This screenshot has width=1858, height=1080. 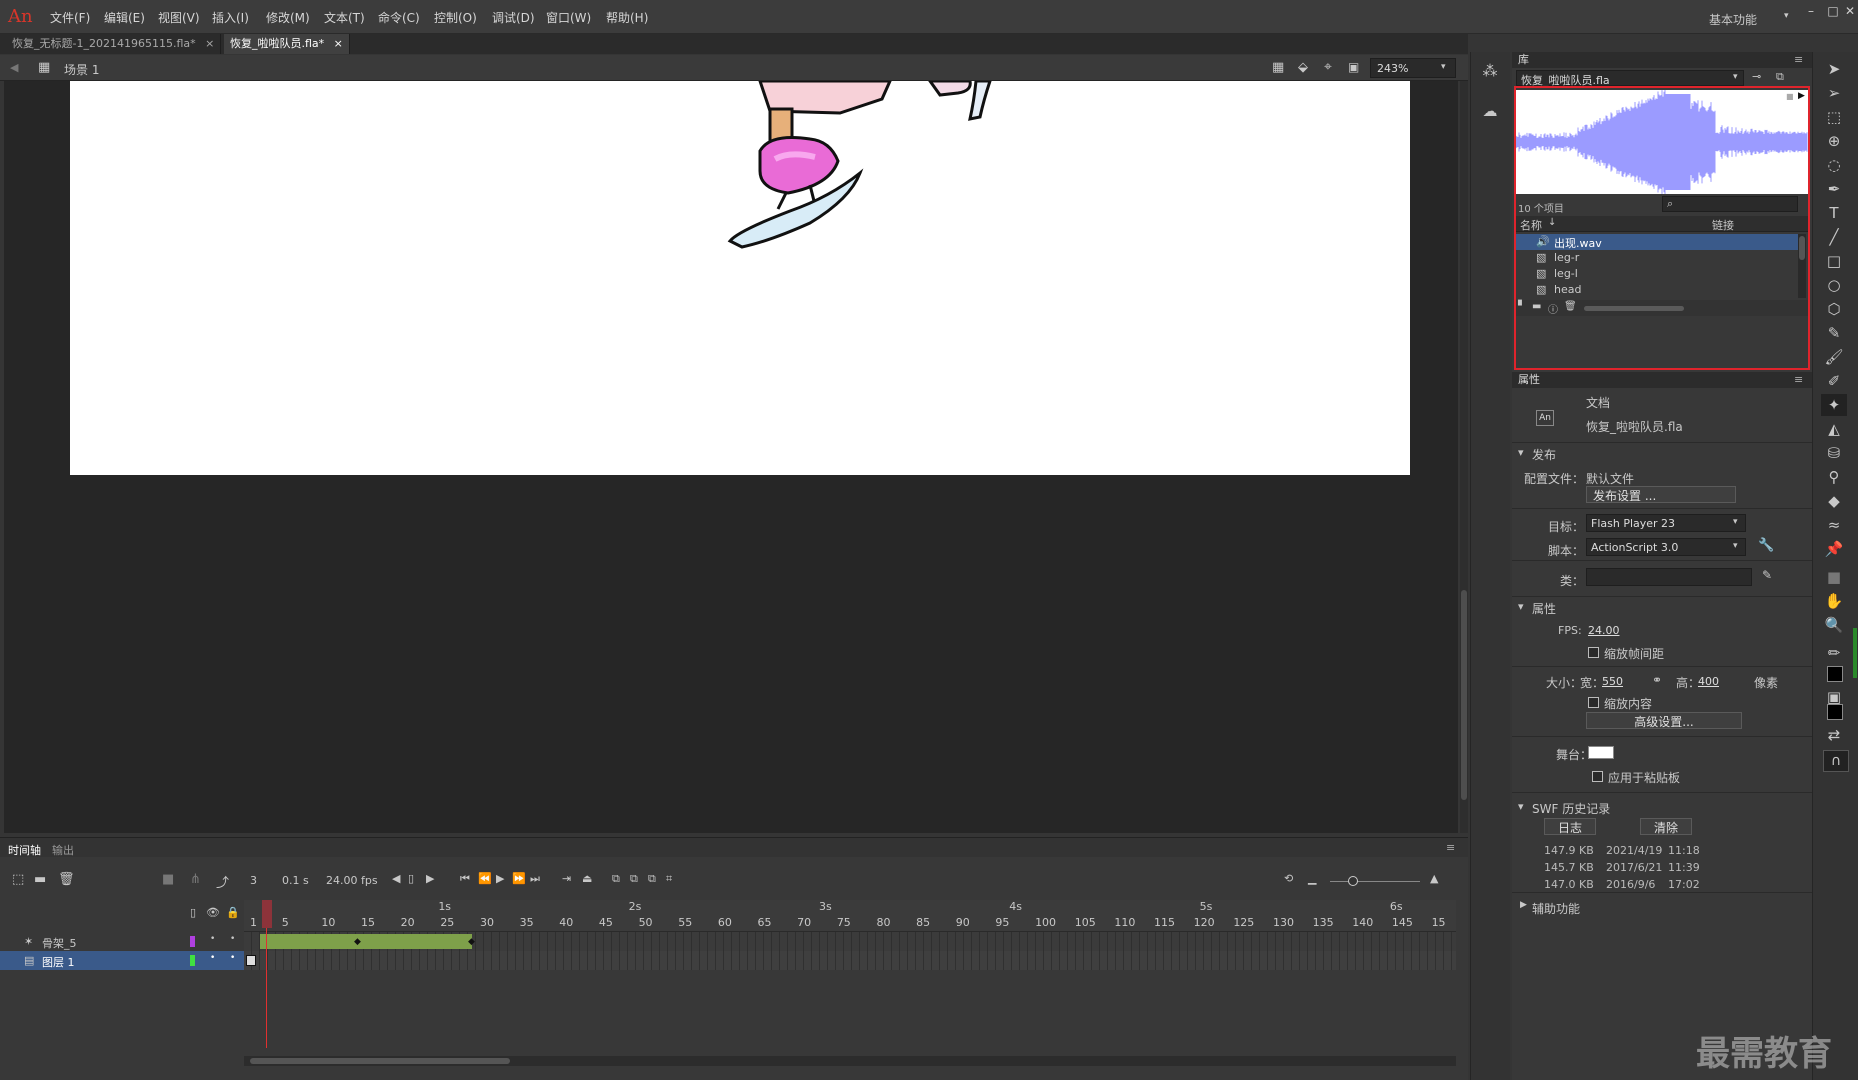 What do you see at coordinates (1570, 826) in the screenshot?
I see `log-button: 日志` at bounding box center [1570, 826].